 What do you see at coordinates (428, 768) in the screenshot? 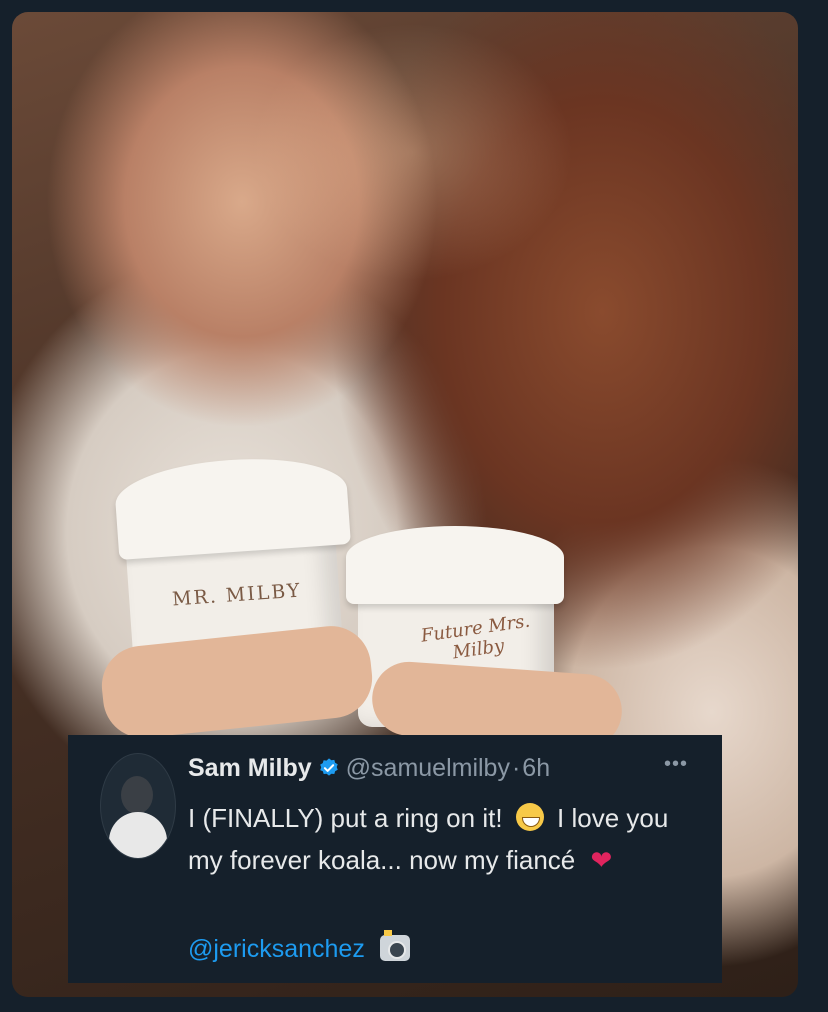
I see `author-handle: @samuelmilby` at bounding box center [428, 768].